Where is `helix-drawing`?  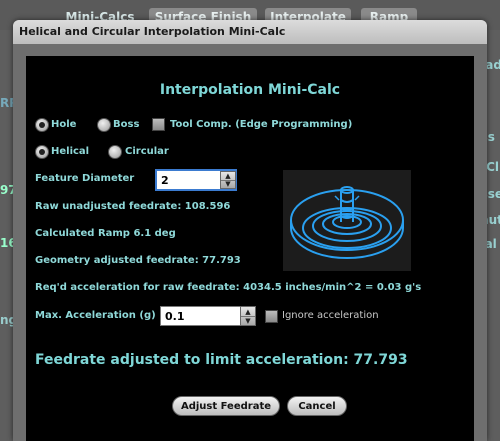 helix-drawing is located at coordinates (347, 222).